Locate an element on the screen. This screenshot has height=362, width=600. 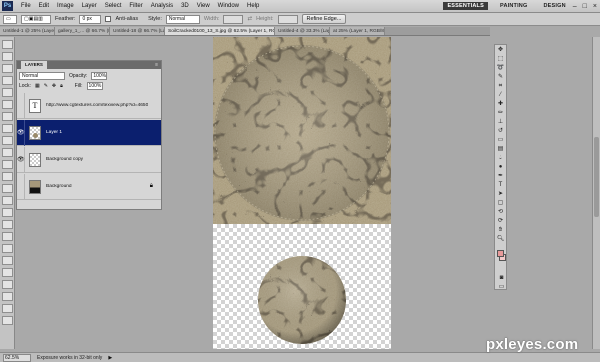
move-tool-icon: ✥ is located at coordinates (500, 50).